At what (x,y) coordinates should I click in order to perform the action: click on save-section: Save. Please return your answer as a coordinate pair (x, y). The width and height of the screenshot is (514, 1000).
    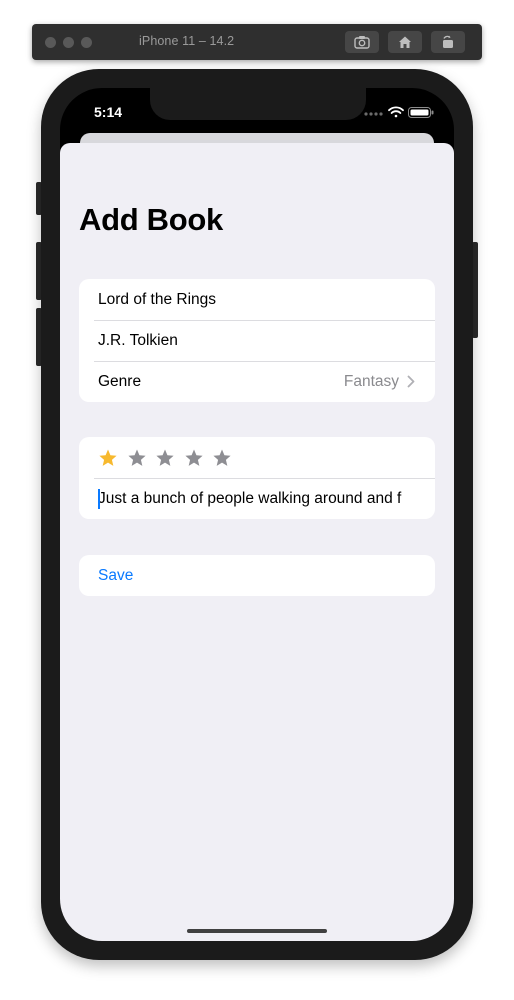
    Looking at the image, I should click on (257, 575).